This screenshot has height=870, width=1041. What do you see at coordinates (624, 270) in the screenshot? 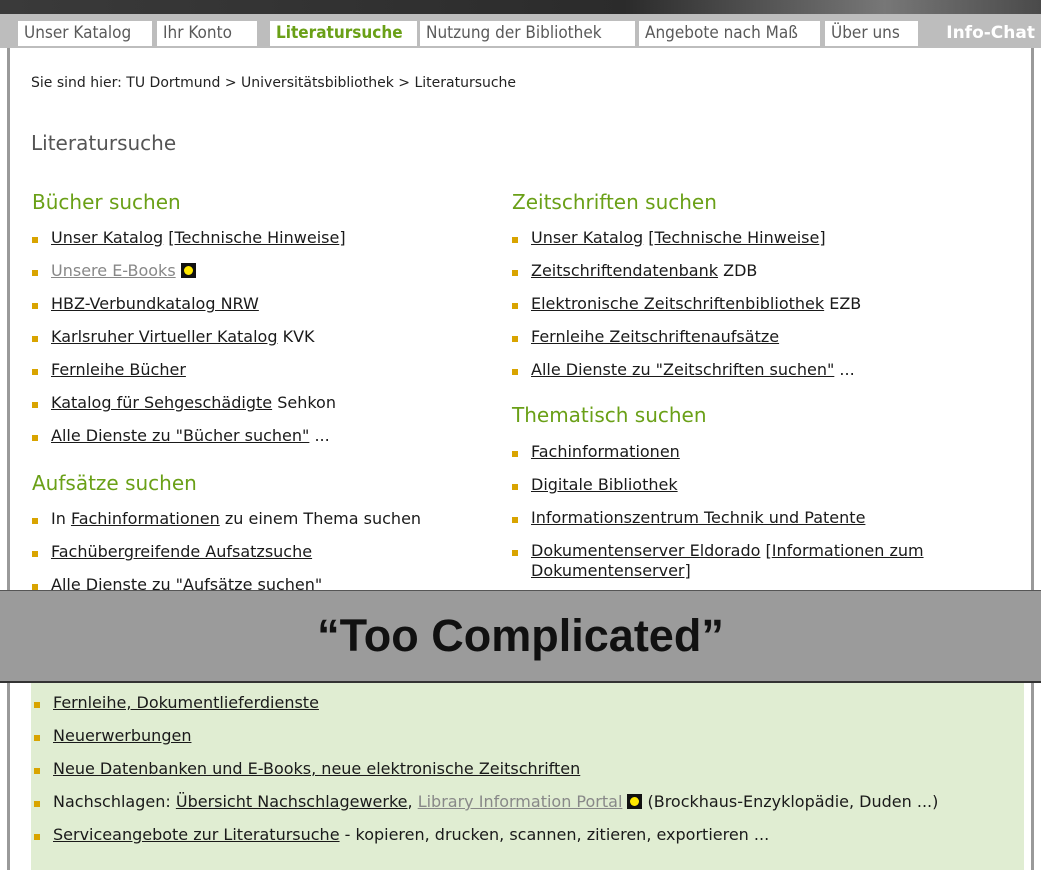
I see `link-zeitschriftendatenbank: Zeitschriftendatenbank` at bounding box center [624, 270].